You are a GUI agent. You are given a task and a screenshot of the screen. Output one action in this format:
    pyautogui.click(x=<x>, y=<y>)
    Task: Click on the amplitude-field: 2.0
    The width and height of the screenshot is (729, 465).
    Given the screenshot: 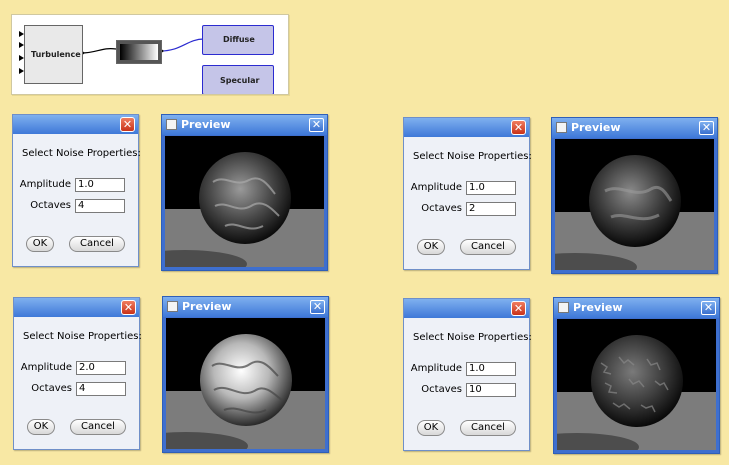 What is the action you would take?
    pyautogui.click(x=101, y=368)
    